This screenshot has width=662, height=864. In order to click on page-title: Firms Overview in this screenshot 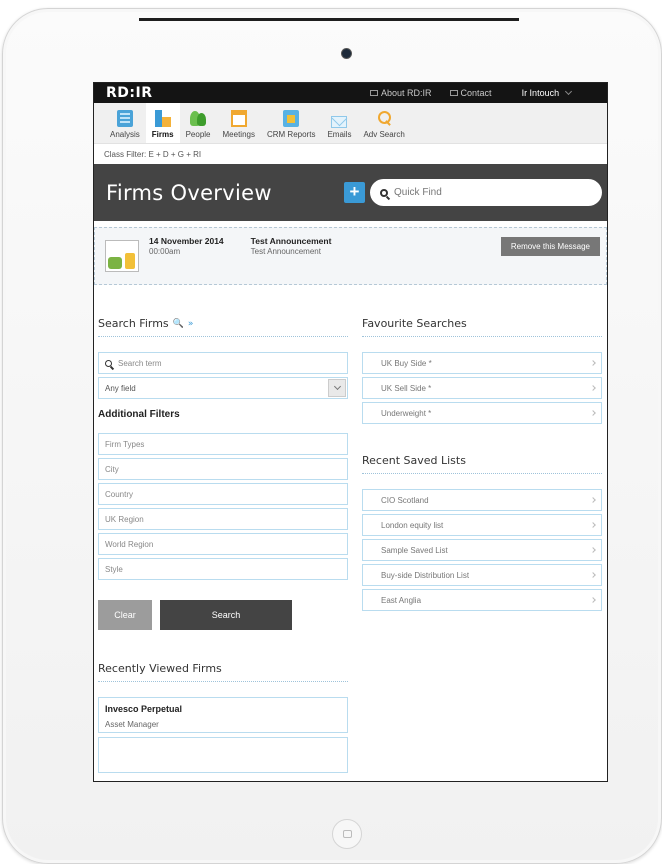, I will do `click(189, 192)`.